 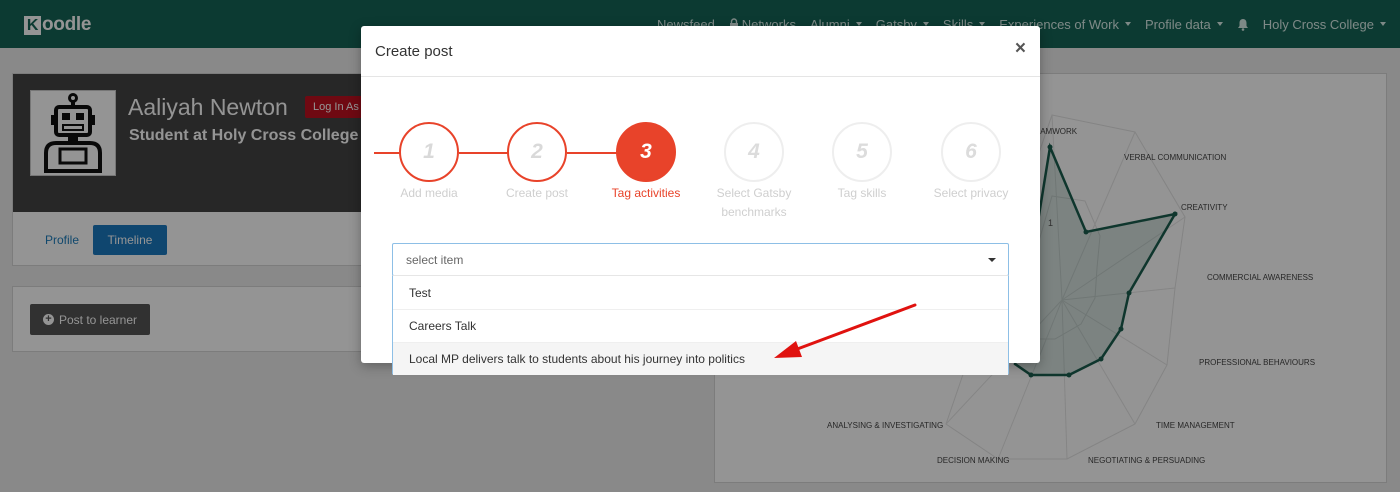 I want to click on step-4-label: Select Gatsby benchmarks, so click(x=754, y=202).